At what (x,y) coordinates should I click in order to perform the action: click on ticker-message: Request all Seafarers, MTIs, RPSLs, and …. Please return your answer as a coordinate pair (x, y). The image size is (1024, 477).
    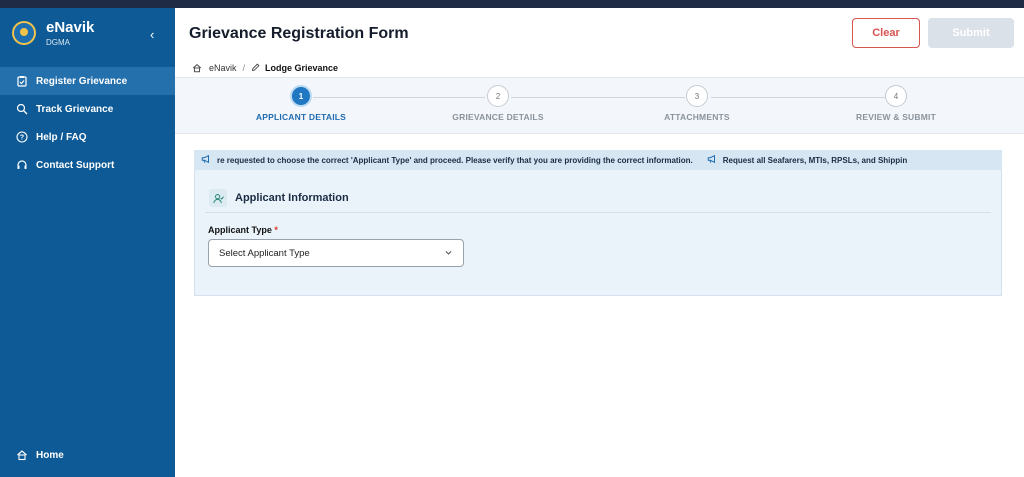
    Looking at the image, I should click on (815, 160).